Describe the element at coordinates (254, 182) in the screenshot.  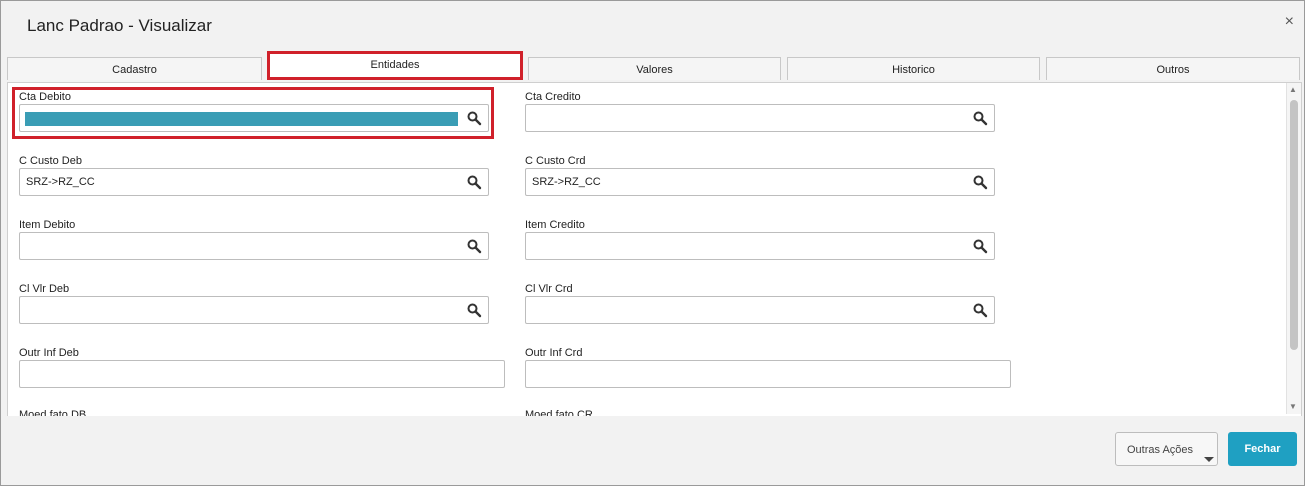
I see `c-custo-deb-field: SRZ->RZ_CC` at that location.